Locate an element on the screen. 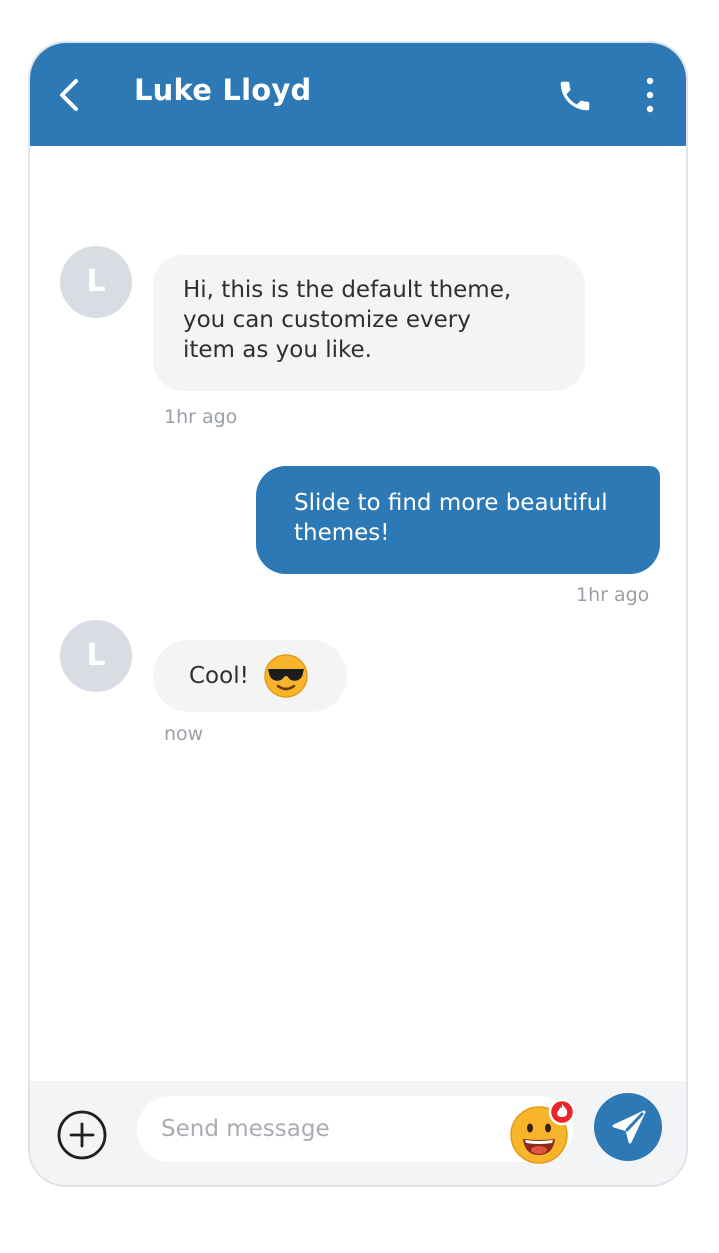 This screenshot has width=719, height=1253. message-text: Cool! is located at coordinates (219, 676).